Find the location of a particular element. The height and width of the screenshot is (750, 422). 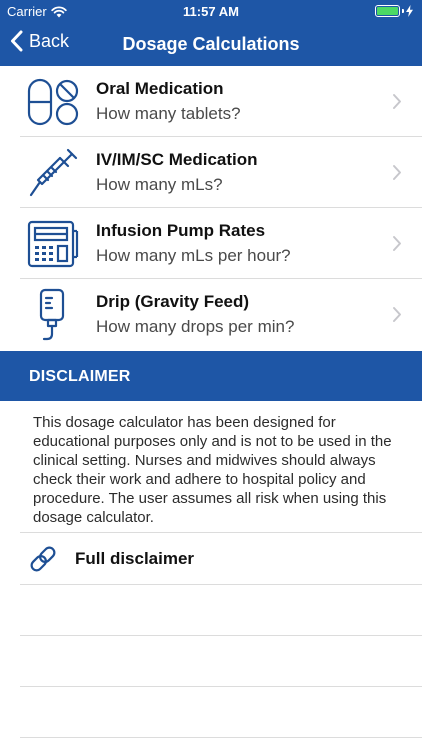

menu-item-subtitle: How many tablets? is located at coordinates (168, 113).